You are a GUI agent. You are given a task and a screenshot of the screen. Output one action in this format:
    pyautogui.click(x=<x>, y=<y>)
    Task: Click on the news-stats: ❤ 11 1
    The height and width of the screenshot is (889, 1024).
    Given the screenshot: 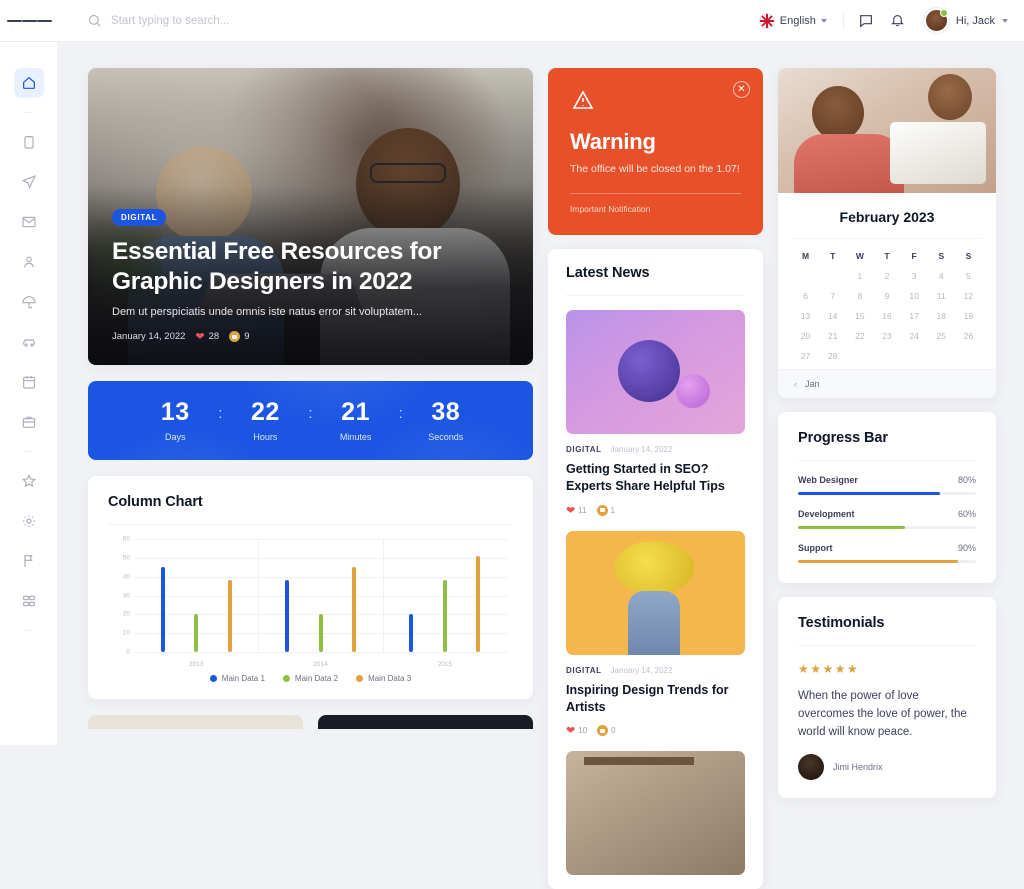 What is the action you would take?
    pyautogui.click(x=655, y=510)
    